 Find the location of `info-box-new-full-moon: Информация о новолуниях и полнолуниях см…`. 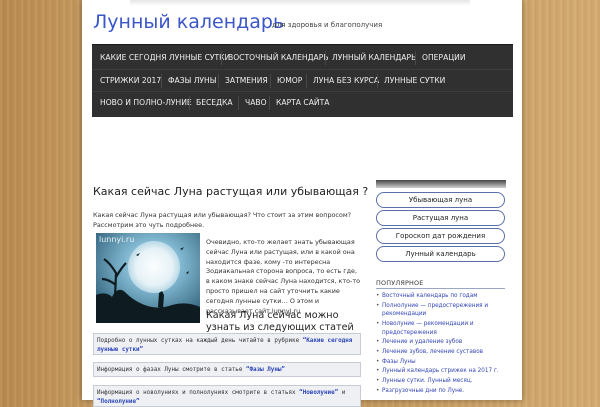

info-box-new-full-moon: Информация о новолуниях и полнолуниях см… is located at coordinates (227, 396).